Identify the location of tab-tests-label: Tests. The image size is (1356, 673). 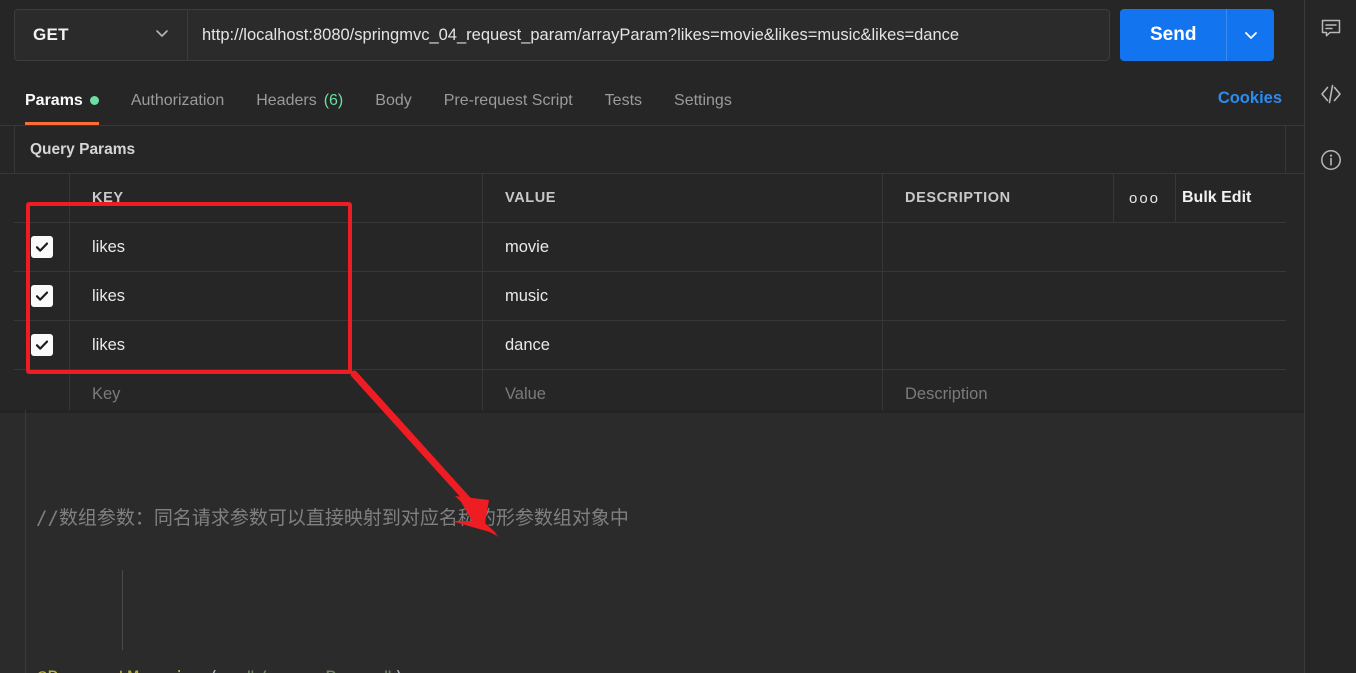
(623, 100).